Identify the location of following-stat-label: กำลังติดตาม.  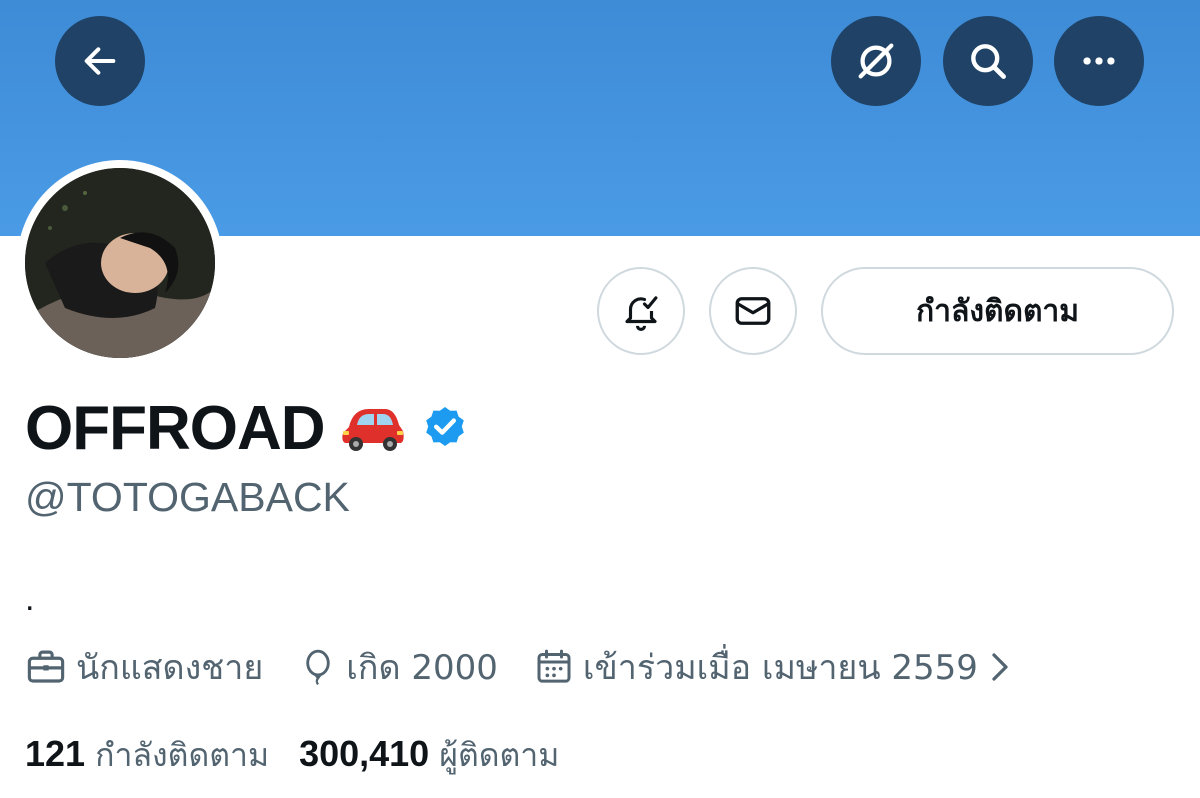
(182, 754).